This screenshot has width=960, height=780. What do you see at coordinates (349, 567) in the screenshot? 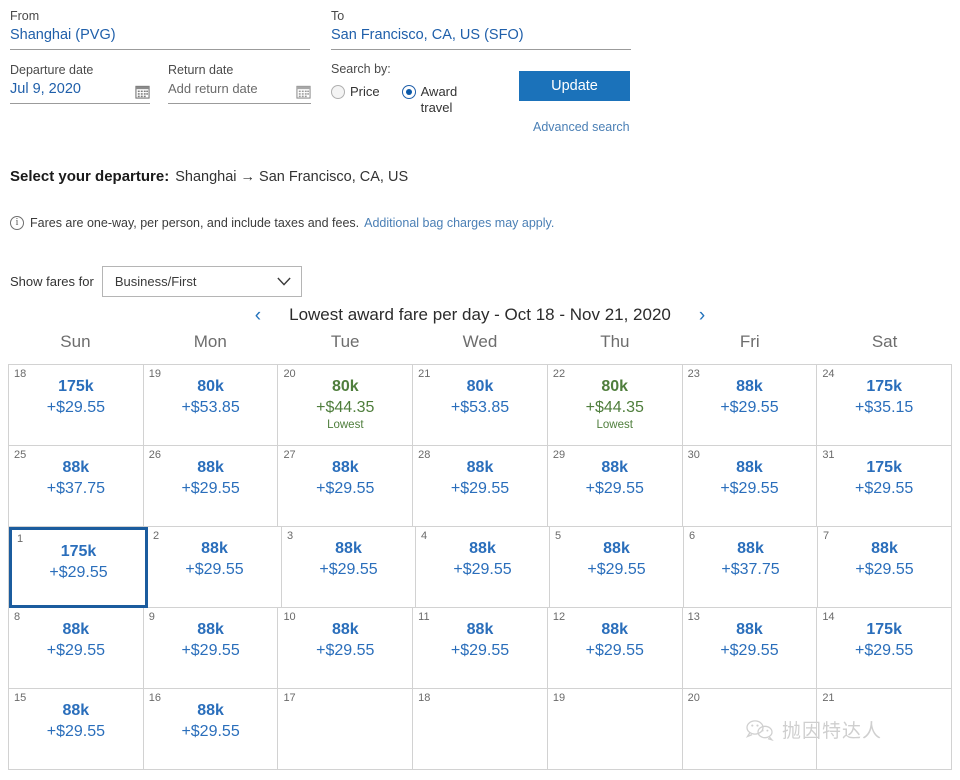
I see `calendar-day-cell: 3 88k +$29.55` at bounding box center [349, 567].